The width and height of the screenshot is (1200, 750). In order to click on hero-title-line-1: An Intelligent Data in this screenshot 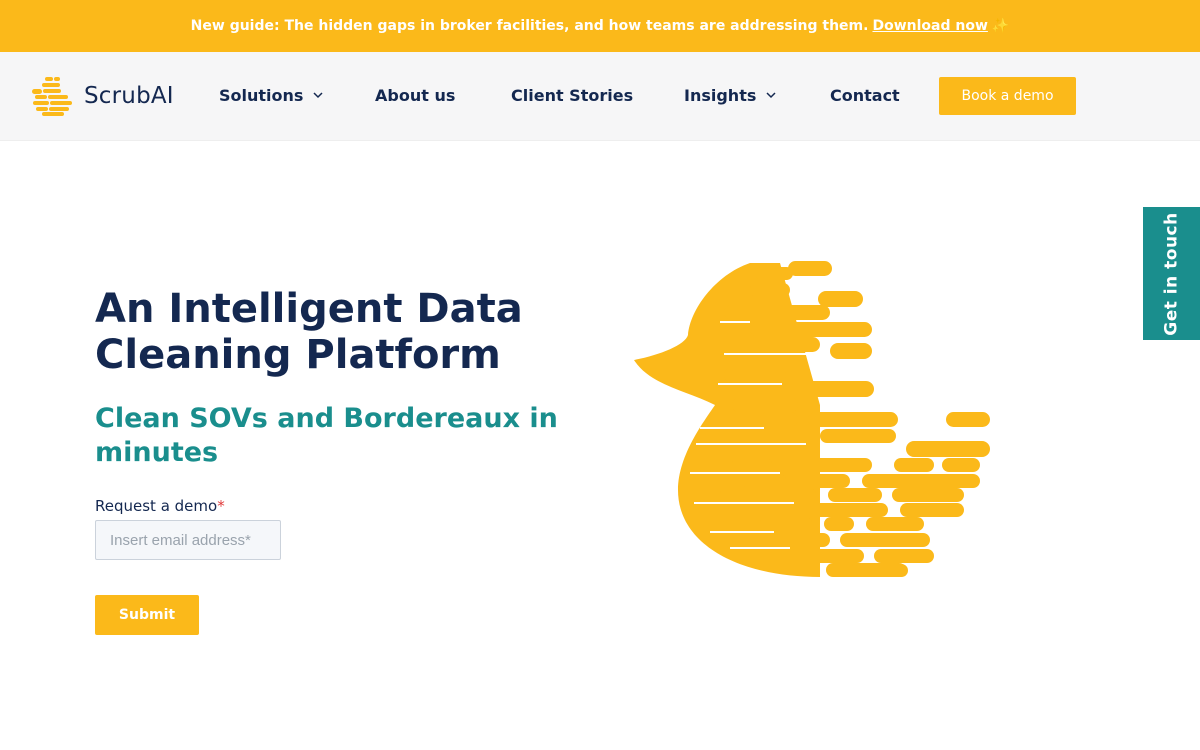, I will do `click(309, 309)`.